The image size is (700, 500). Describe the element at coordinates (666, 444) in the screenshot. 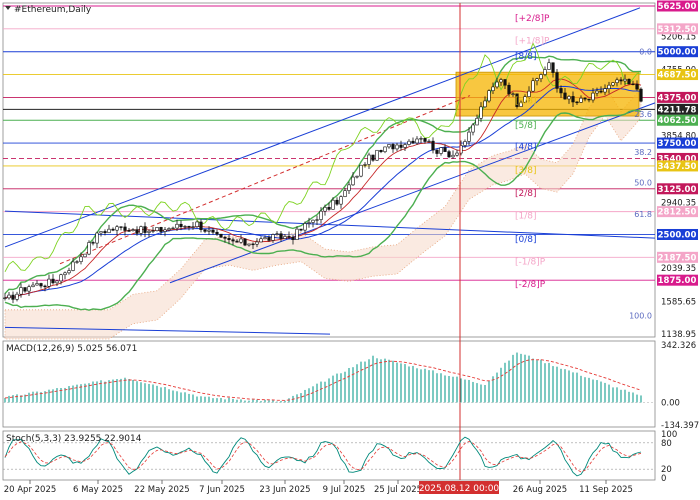

I see `stoch-tick-label: 80` at that location.